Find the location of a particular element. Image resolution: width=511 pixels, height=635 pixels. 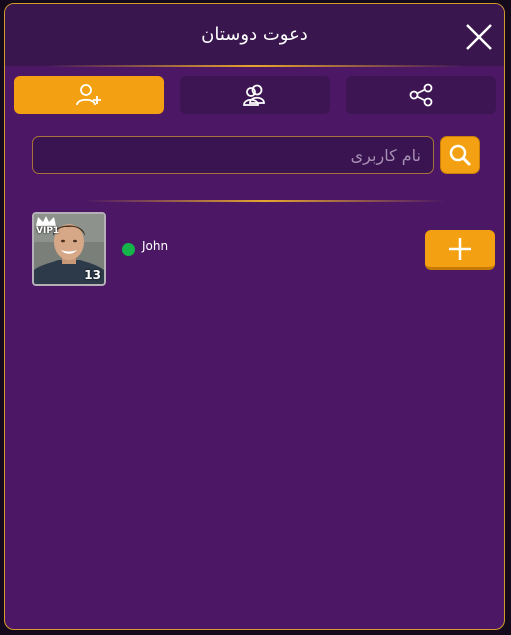

header-divider is located at coordinates (254, 66).